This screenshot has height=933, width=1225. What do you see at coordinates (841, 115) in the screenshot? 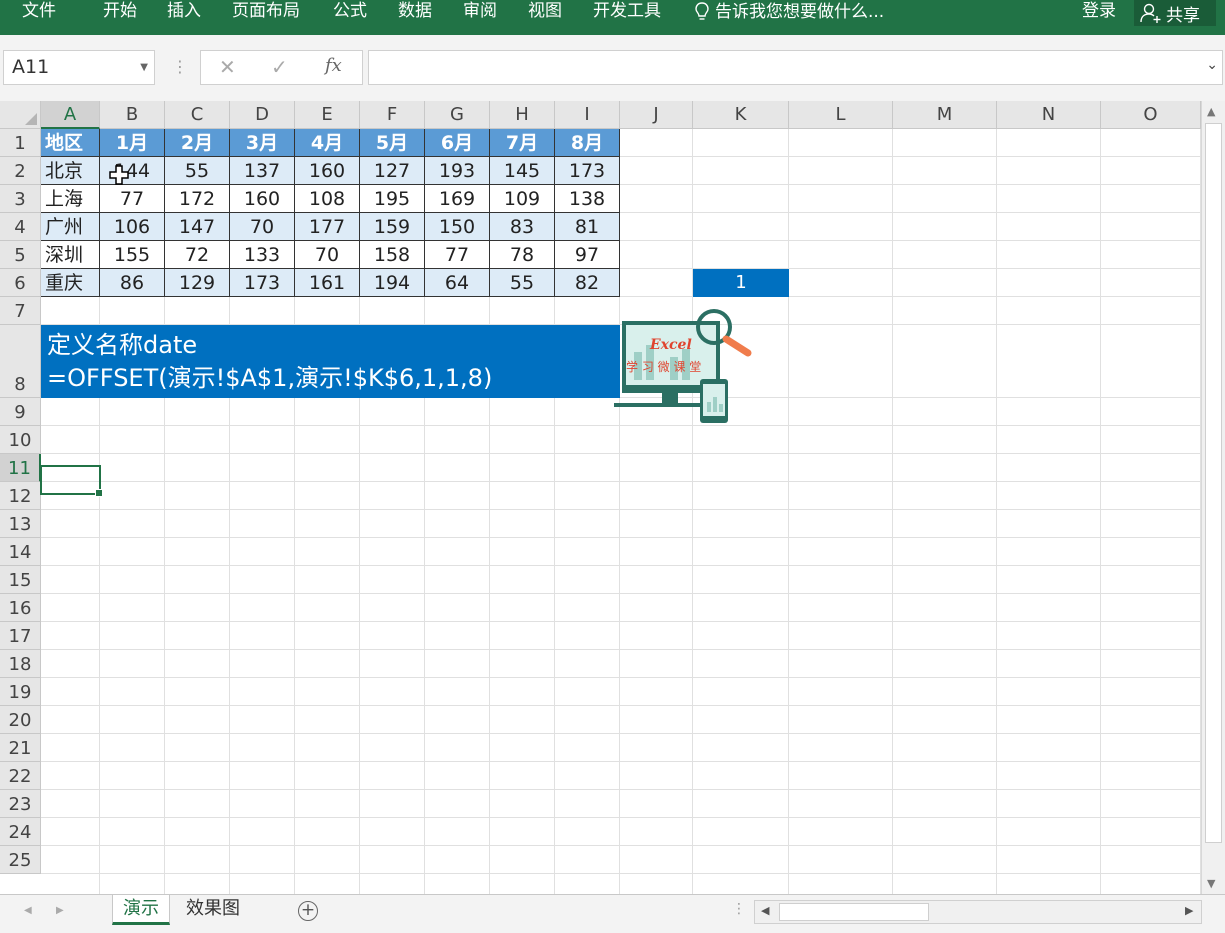
I see `column-header-l: L` at bounding box center [841, 115].